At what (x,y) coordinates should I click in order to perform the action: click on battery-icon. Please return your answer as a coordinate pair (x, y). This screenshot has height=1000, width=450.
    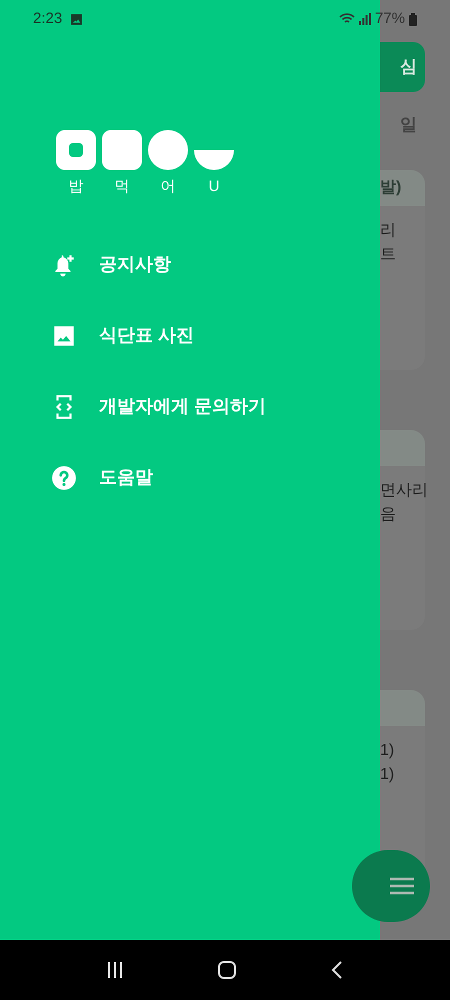
    Looking at the image, I should click on (413, 19).